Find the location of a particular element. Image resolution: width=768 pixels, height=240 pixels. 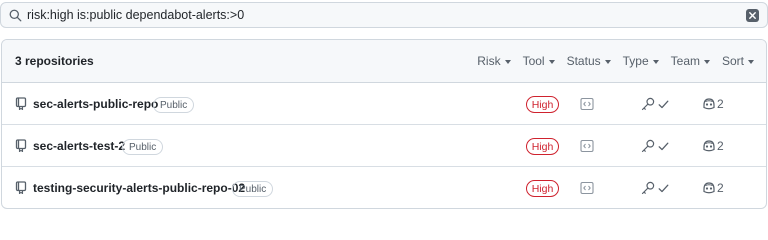

filter-risk: Risk is located at coordinates (494, 61).